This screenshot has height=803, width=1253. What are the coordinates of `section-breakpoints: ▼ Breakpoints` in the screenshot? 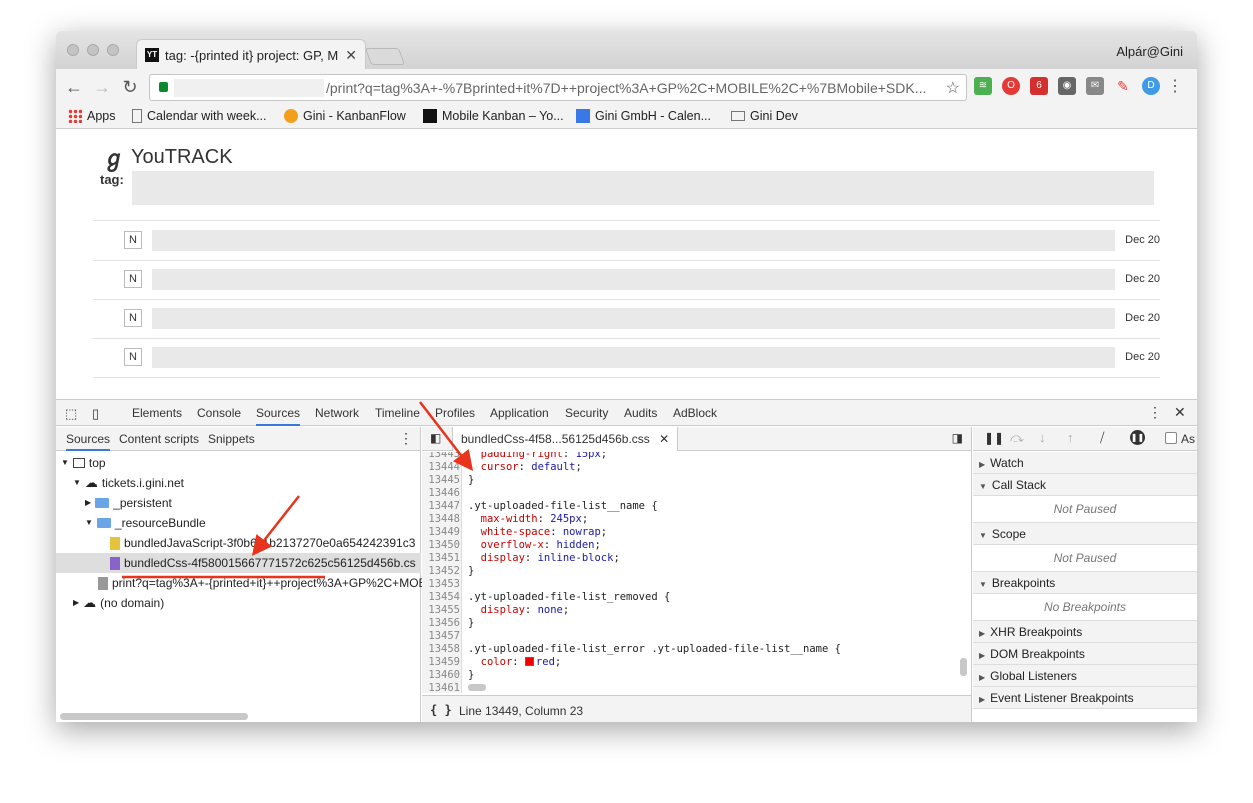 It's located at (1085, 583).